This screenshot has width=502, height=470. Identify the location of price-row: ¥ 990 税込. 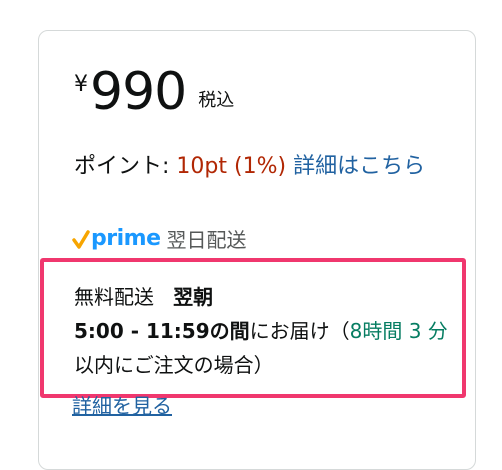
(154, 92).